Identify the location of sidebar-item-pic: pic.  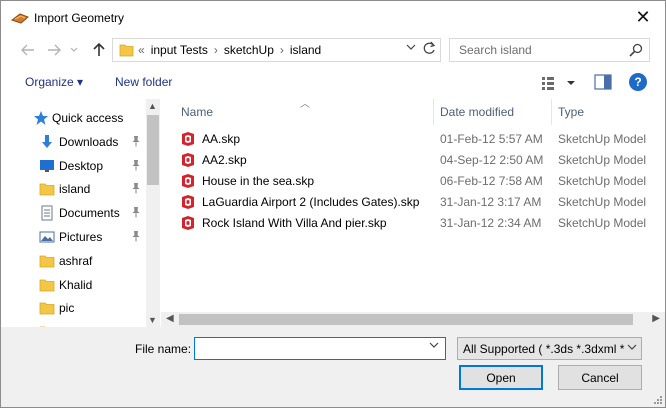
(73, 308).